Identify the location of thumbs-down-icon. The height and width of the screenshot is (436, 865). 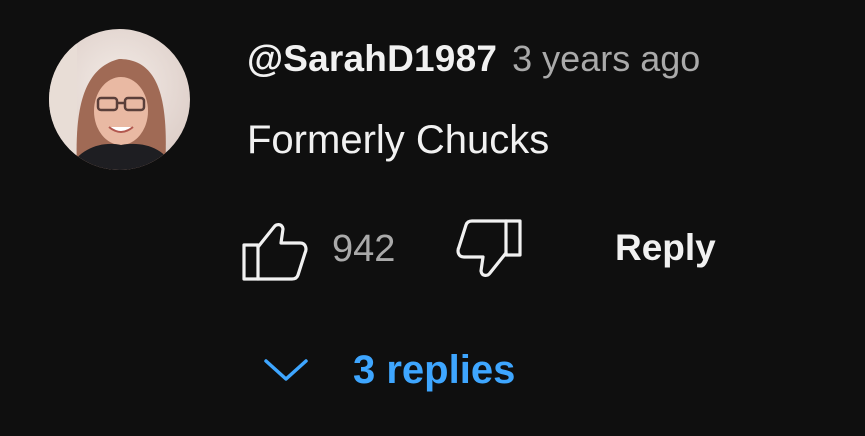
(489, 248).